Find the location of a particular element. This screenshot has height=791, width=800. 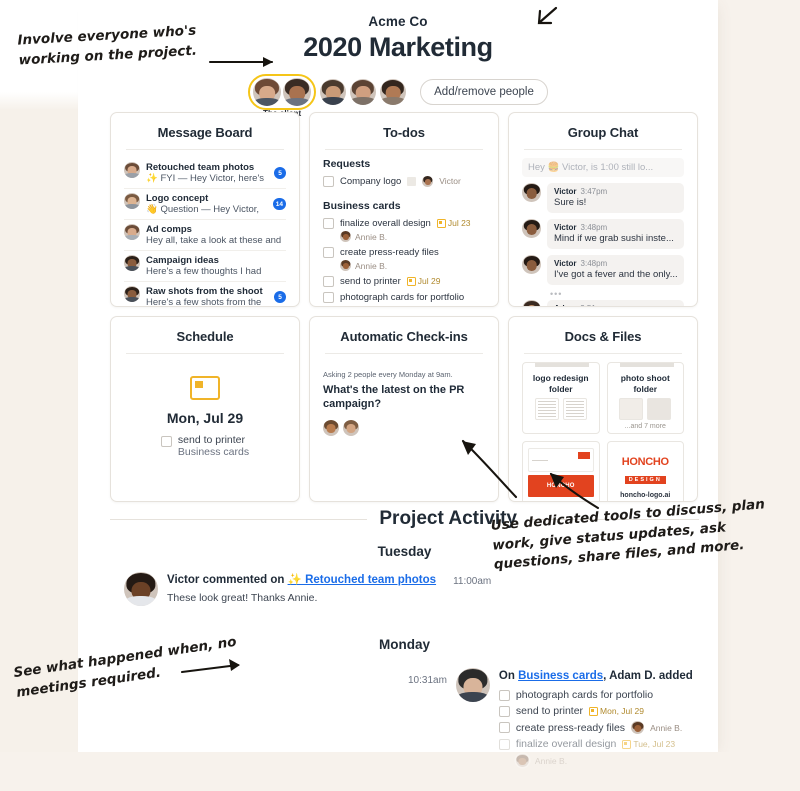

todo-assignee-row: Annie B. is located at coordinates (412, 265).